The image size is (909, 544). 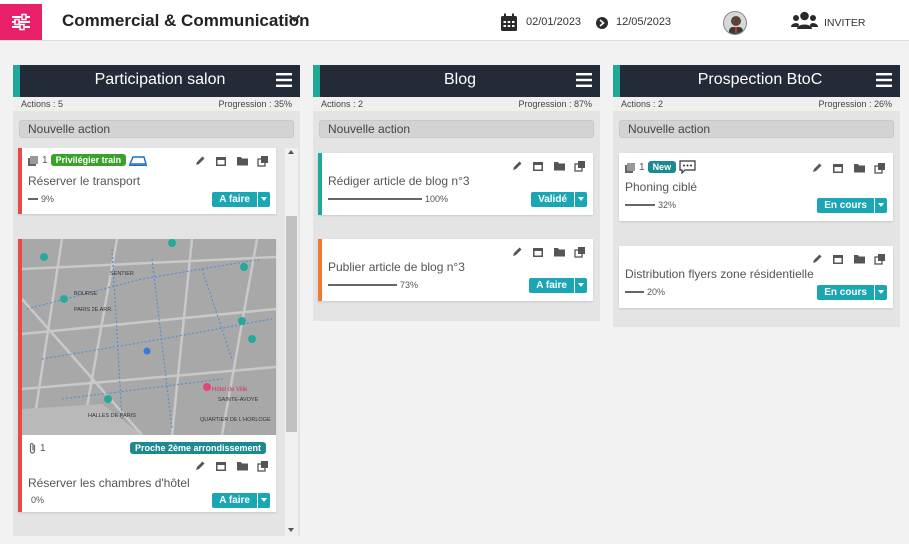 I want to click on card-title: Rédiger article de blog n°3, so click(x=399, y=181).